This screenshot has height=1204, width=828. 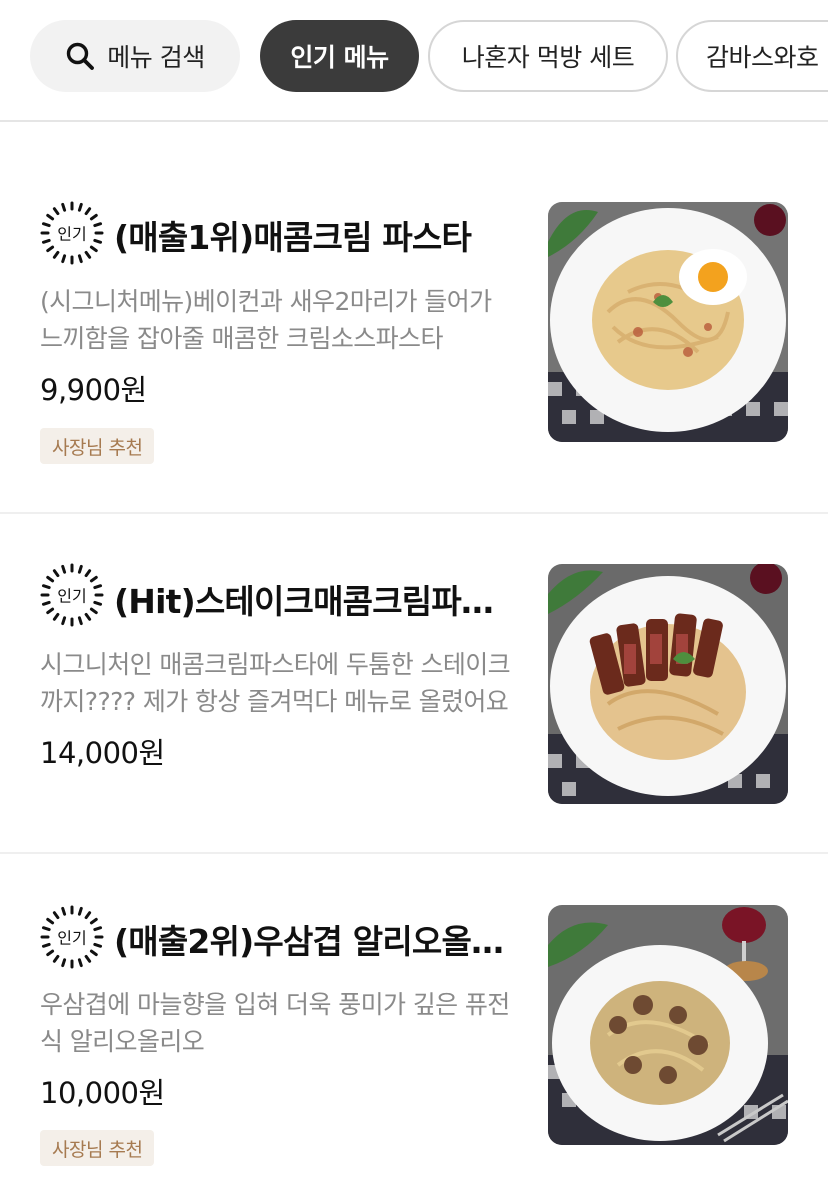 What do you see at coordinates (81, 56) in the screenshot?
I see `search-icon` at bounding box center [81, 56].